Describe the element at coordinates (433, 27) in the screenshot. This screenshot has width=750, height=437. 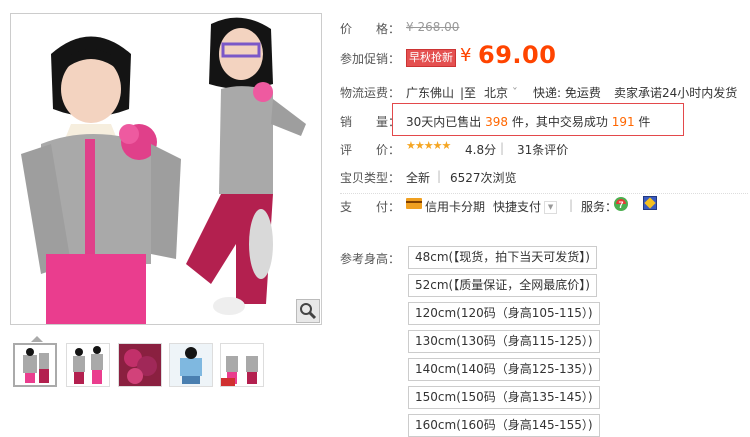
I see `original-price: ¥ 268.00` at that location.